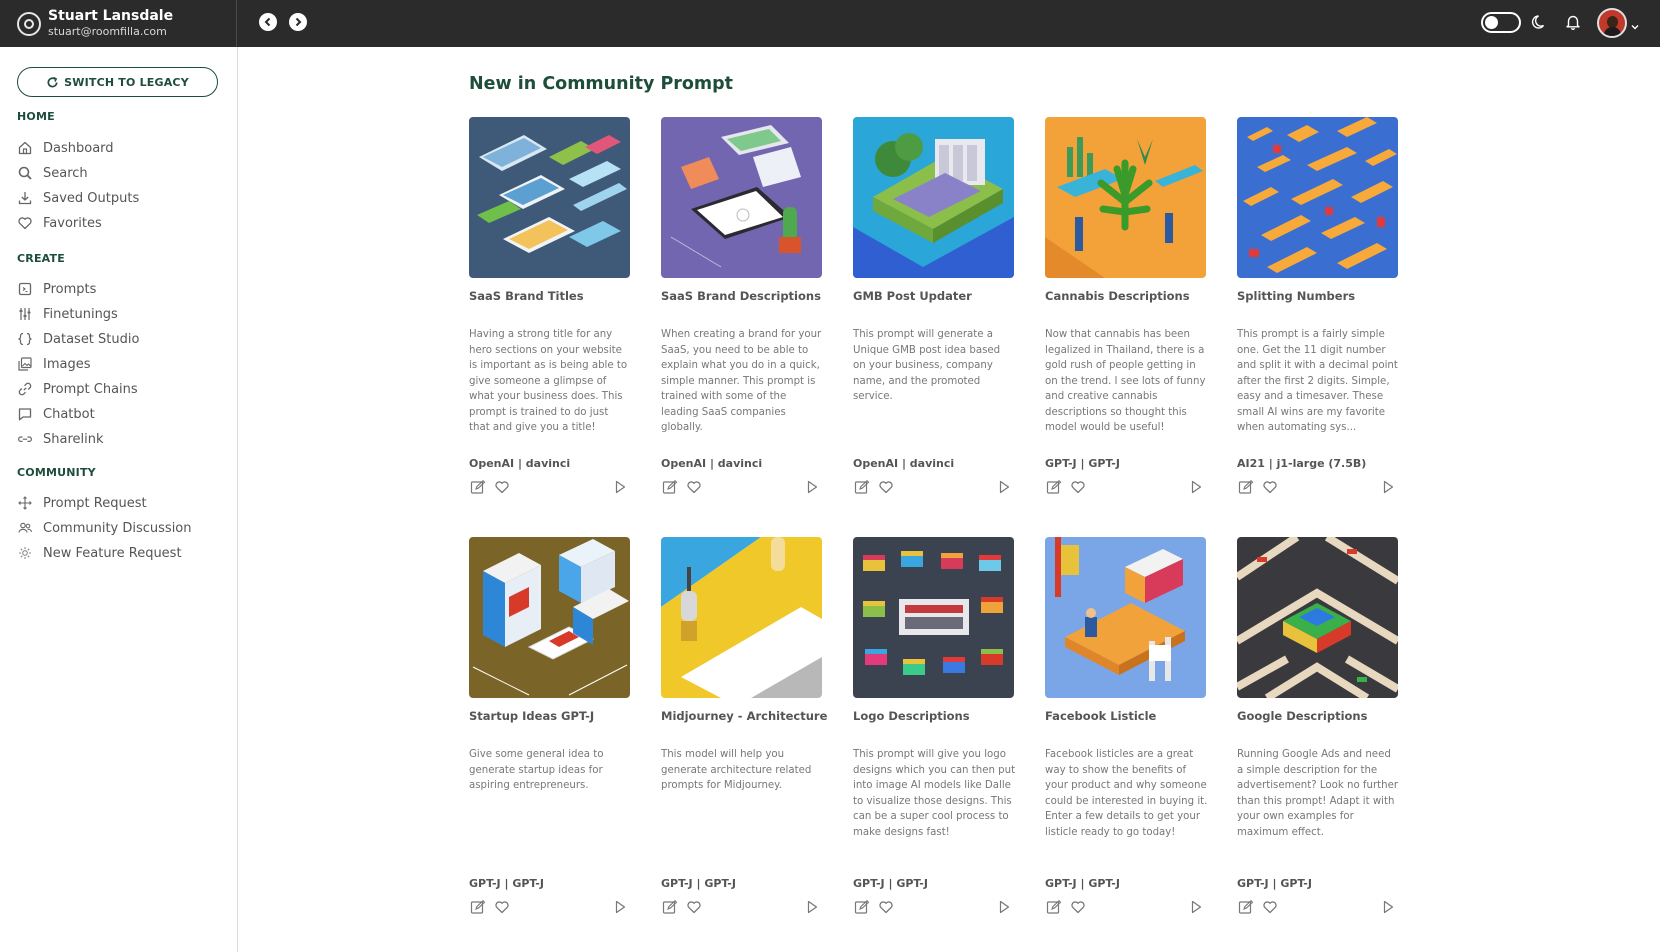  I want to click on section-title-community: COMMUNITY, so click(56, 472).